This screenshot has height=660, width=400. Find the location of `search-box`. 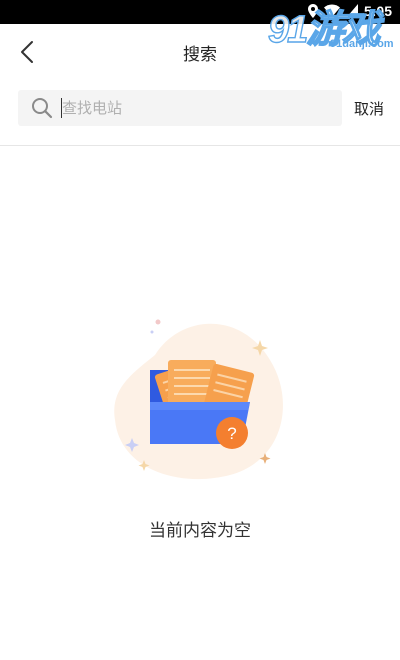

search-box is located at coordinates (180, 108).